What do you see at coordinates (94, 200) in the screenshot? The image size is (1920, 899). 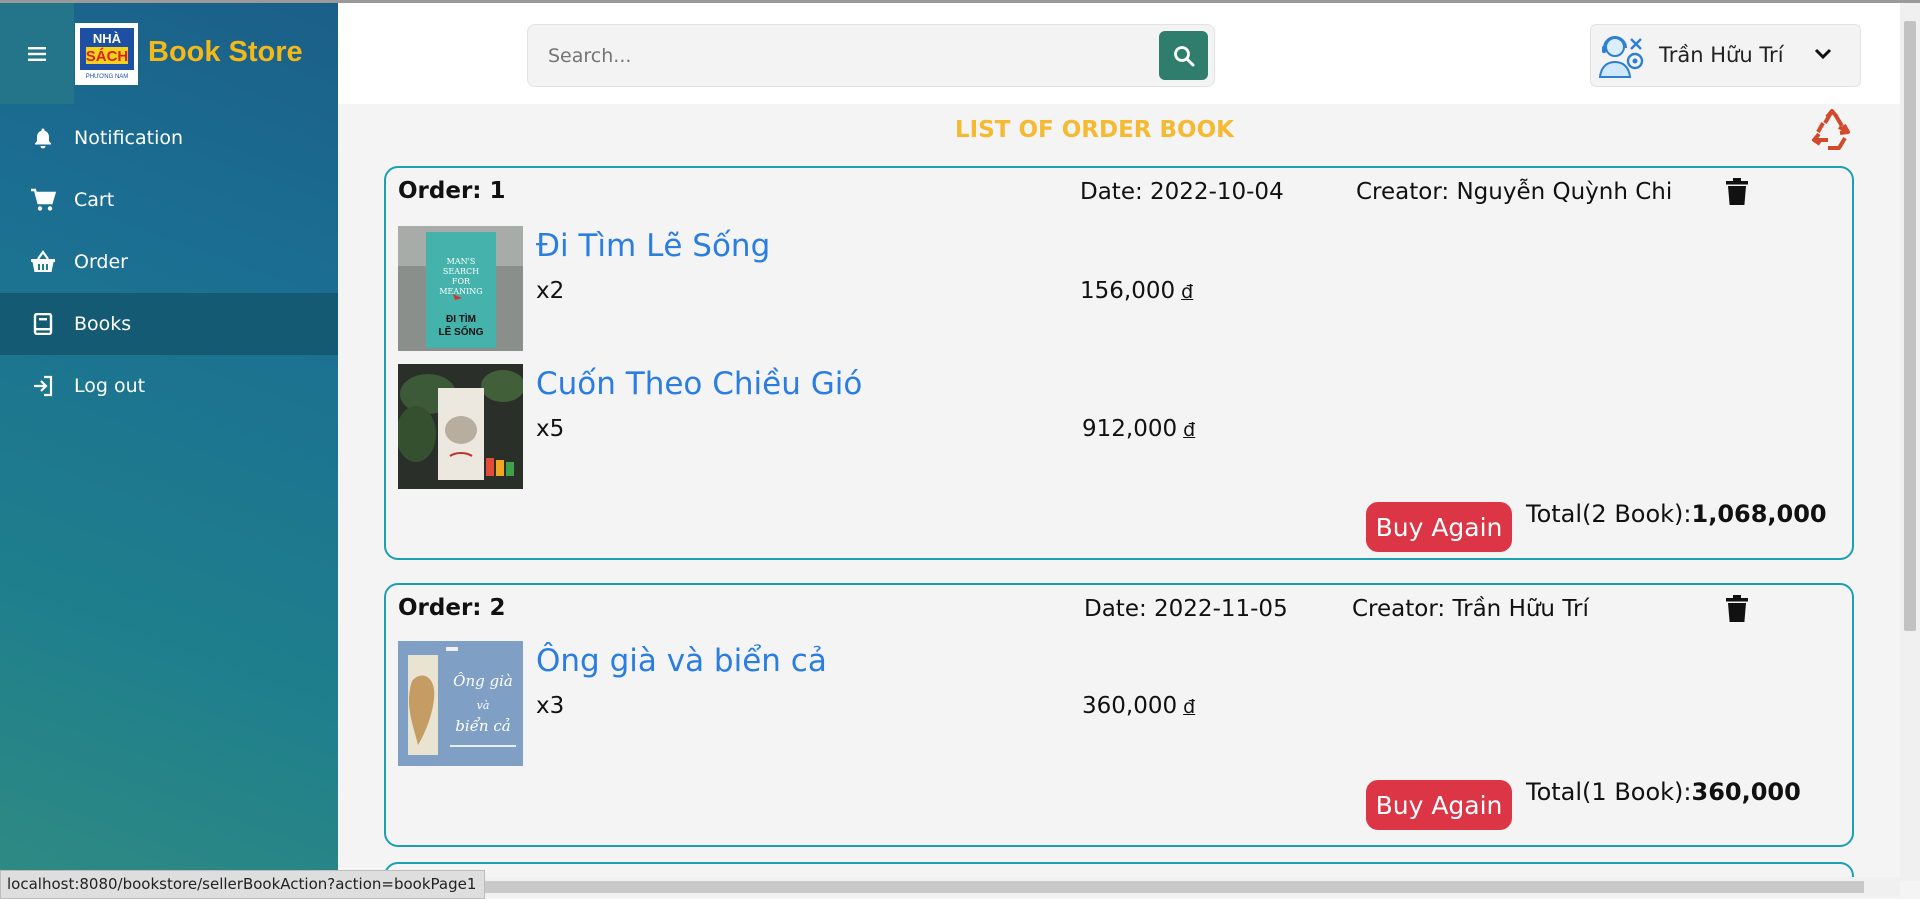 I see `sidebar-item-label: Cart` at bounding box center [94, 200].